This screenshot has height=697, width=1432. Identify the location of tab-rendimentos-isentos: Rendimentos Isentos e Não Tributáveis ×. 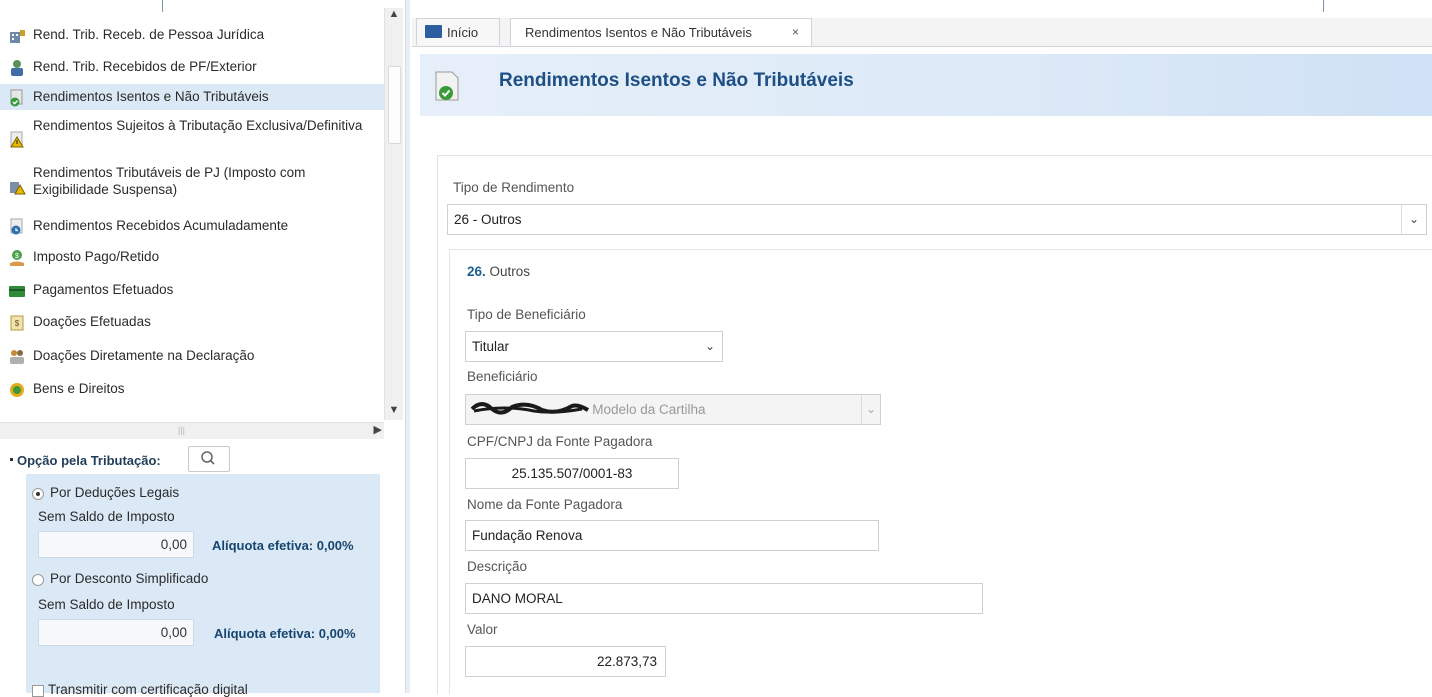
(661, 32).